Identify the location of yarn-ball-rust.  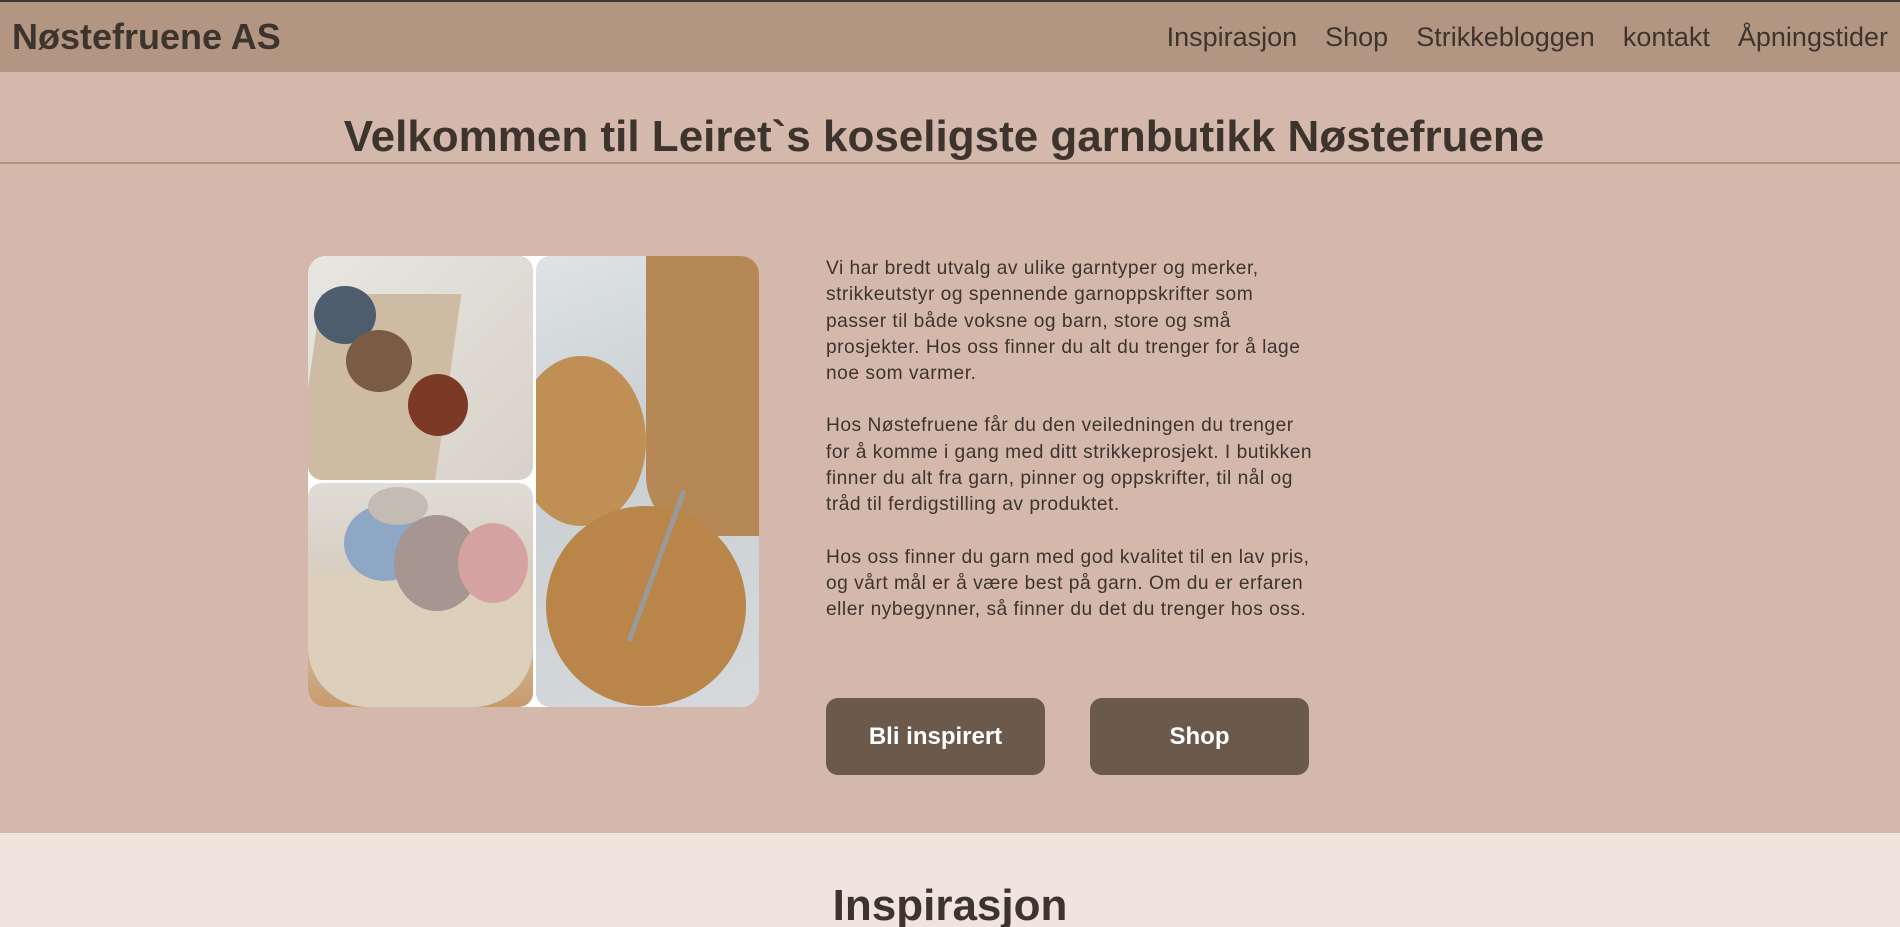
(438, 405).